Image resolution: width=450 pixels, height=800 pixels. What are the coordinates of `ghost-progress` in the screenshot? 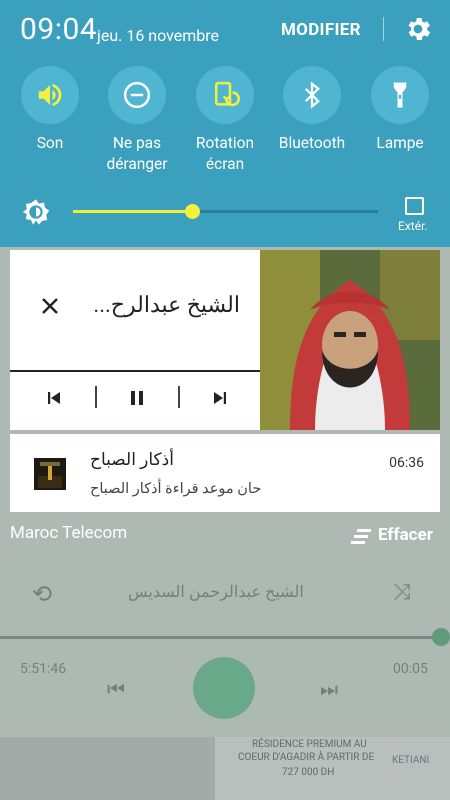 It's located at (220, 637).